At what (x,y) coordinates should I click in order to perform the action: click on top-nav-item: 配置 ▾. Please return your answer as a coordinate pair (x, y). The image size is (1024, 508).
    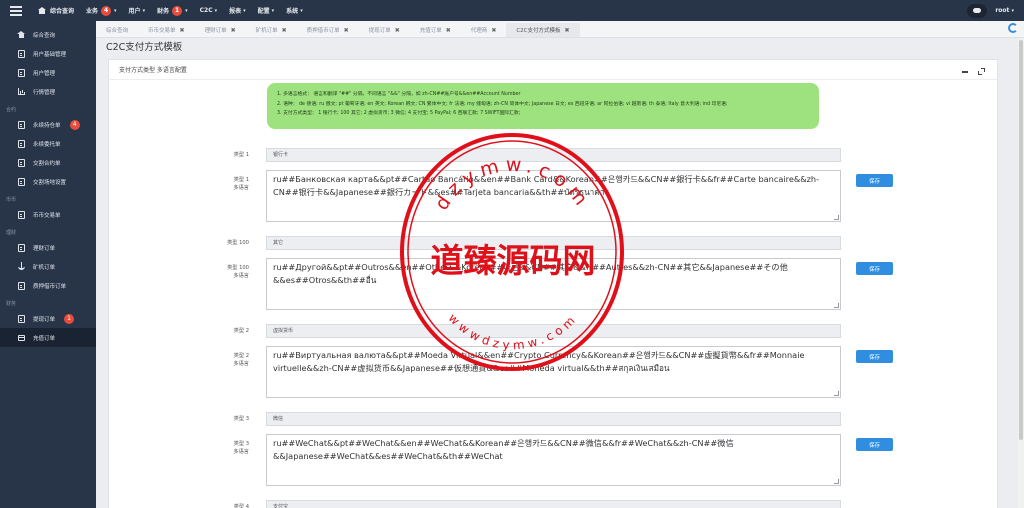
    Looking at the image, I should click on (266, 10).